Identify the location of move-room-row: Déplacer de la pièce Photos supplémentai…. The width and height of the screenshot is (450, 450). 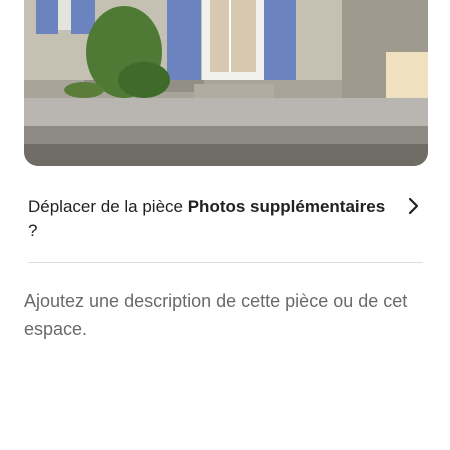
(225, 220).